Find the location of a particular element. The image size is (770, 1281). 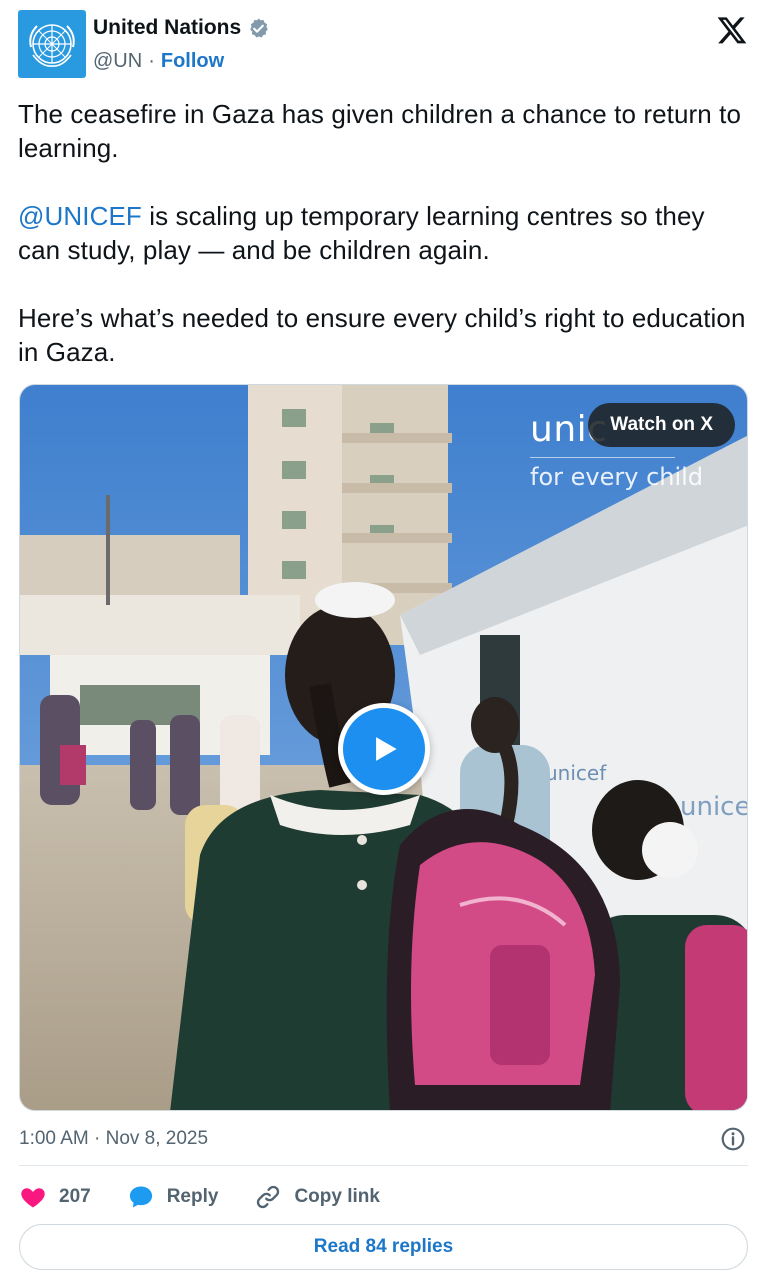

play-icon is located at coordinates (386, 749).